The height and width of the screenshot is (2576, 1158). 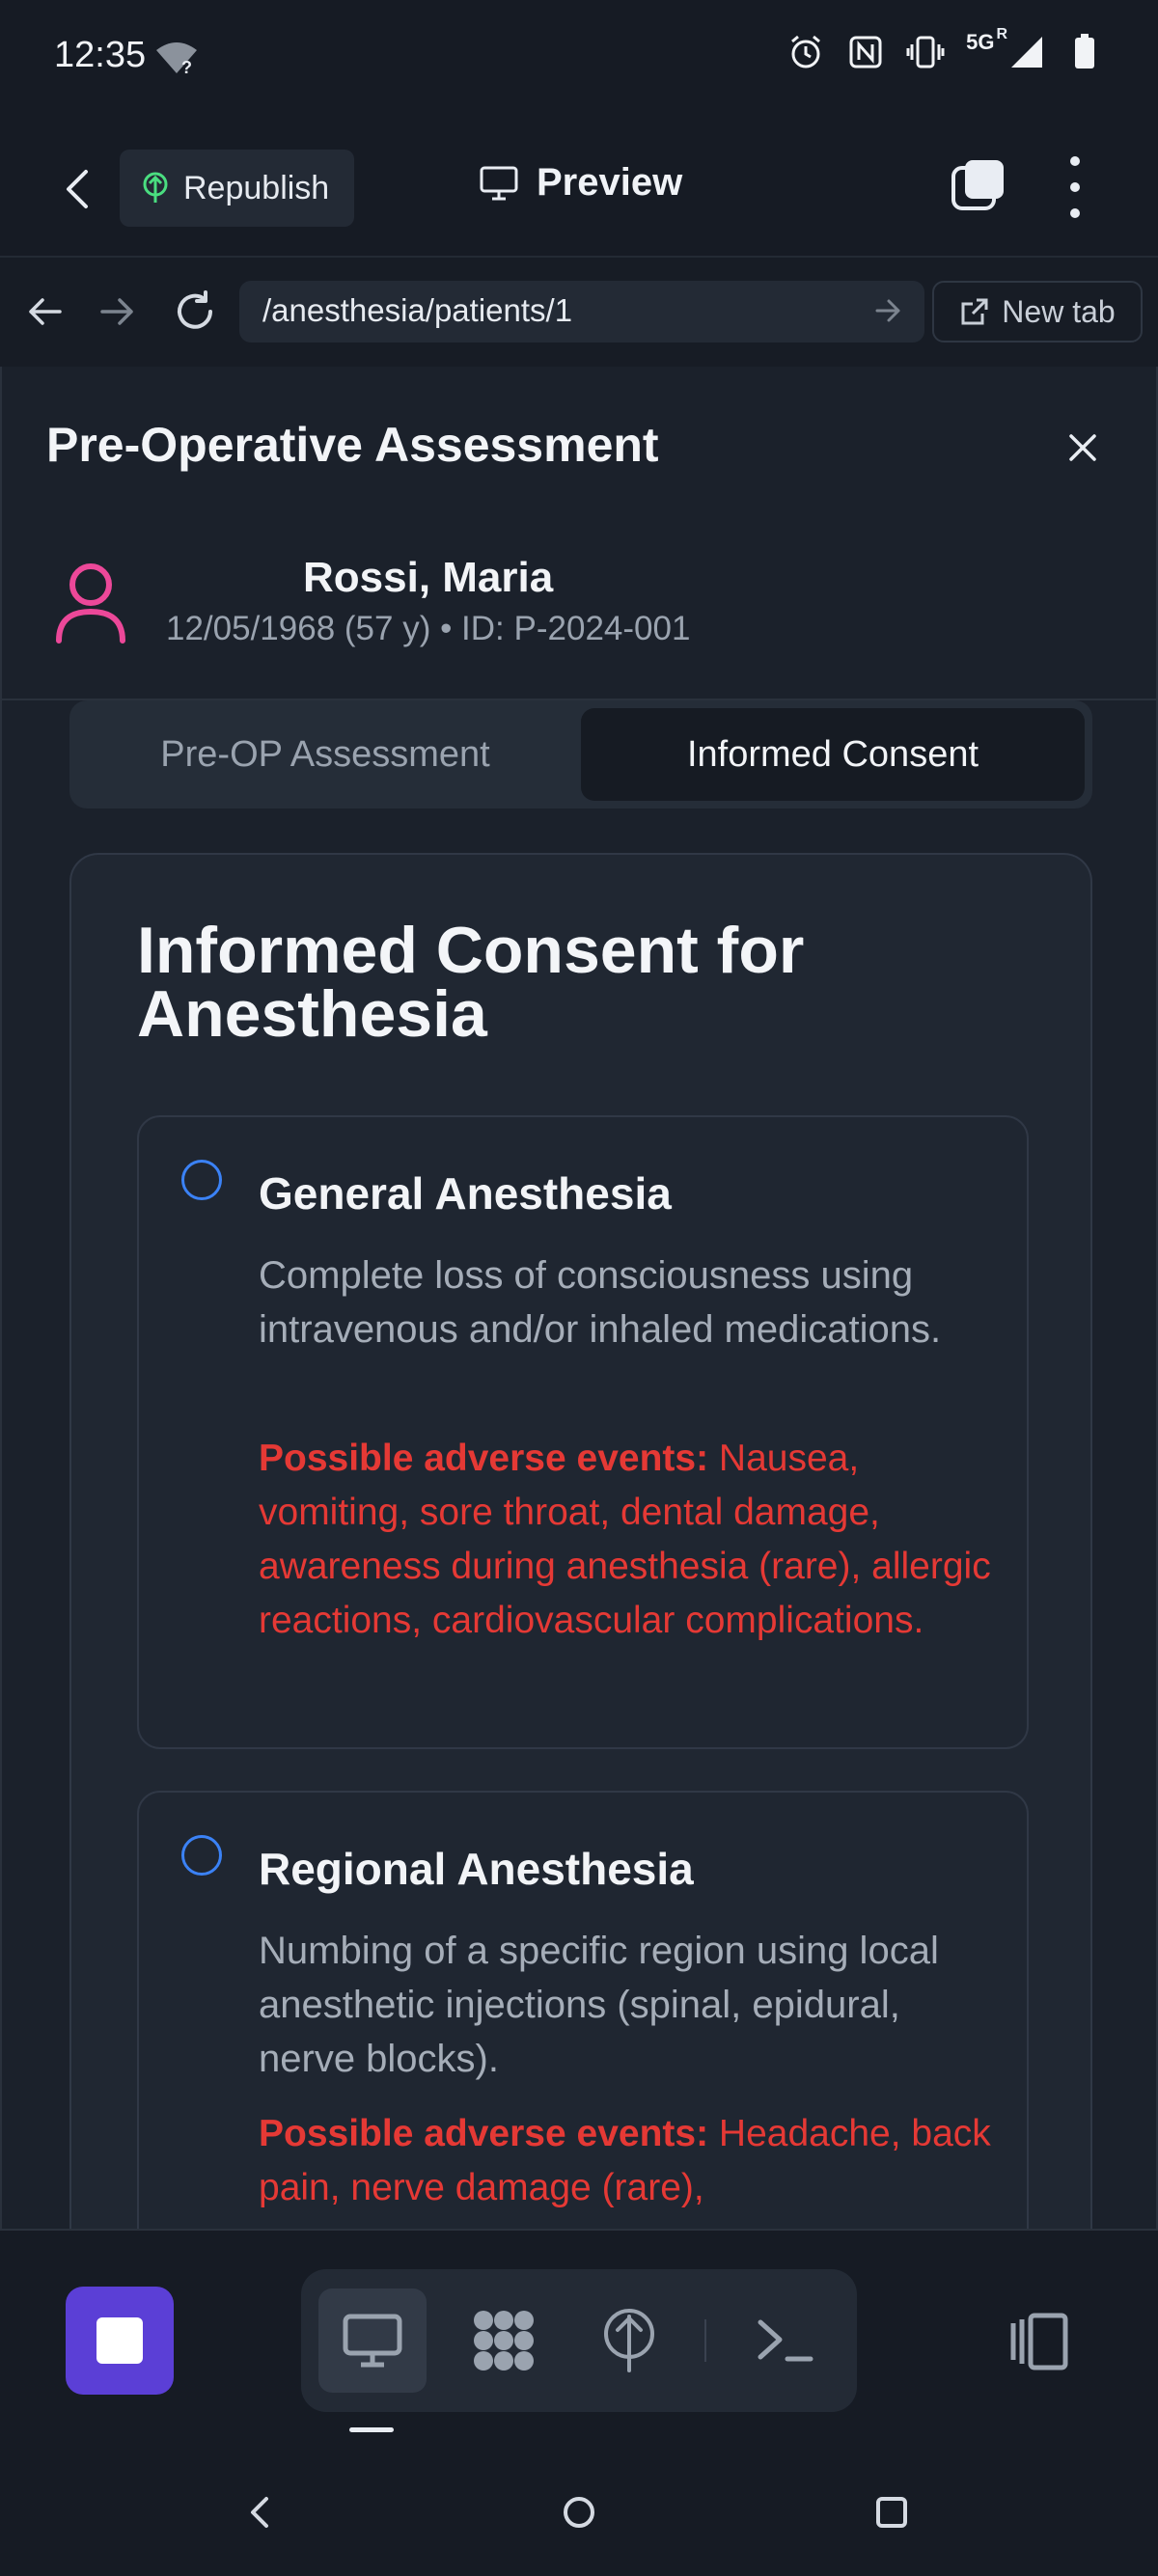 I want to click on stop-button, so click(x=120, y=2341).